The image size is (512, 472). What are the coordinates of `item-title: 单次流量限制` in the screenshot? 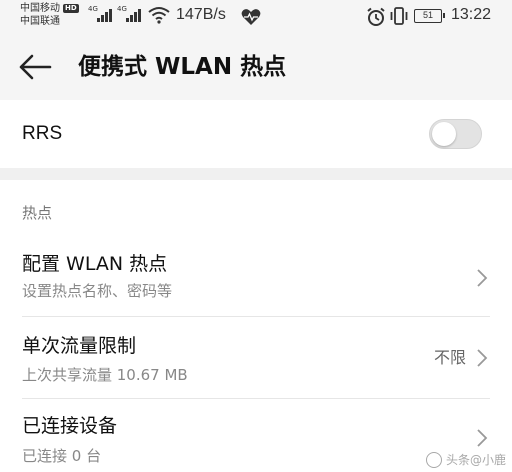 It's located at (79, 346).